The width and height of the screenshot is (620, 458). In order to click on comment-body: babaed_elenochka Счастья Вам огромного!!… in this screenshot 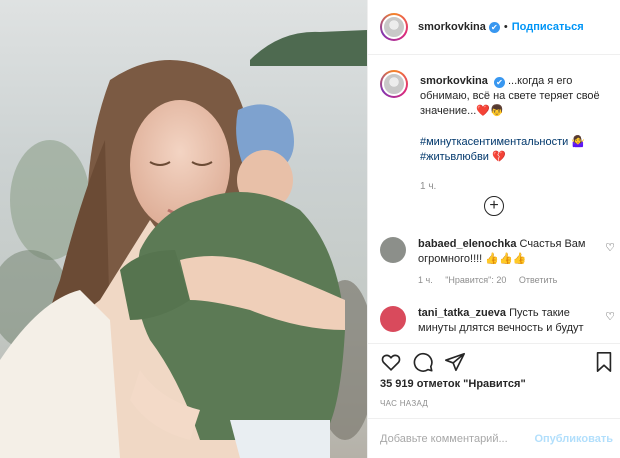, I will do `click(503, 262)`.